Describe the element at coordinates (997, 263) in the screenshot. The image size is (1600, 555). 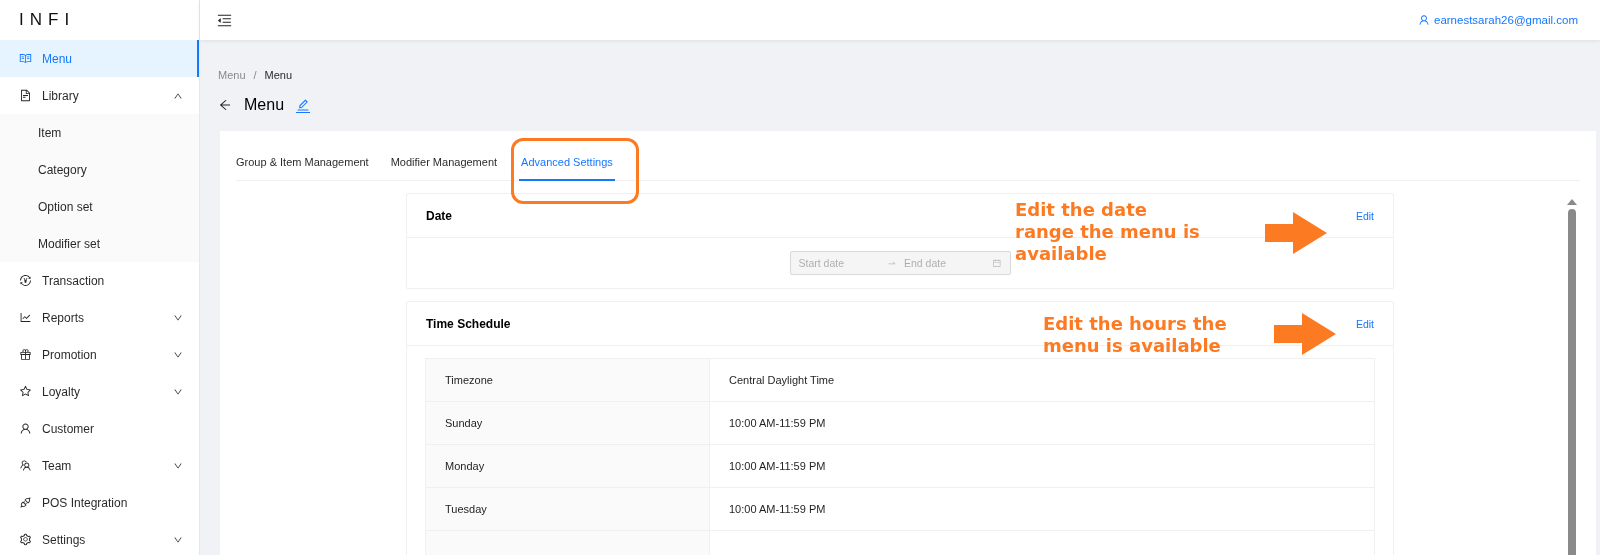
I see `calendar-icon` at that location.